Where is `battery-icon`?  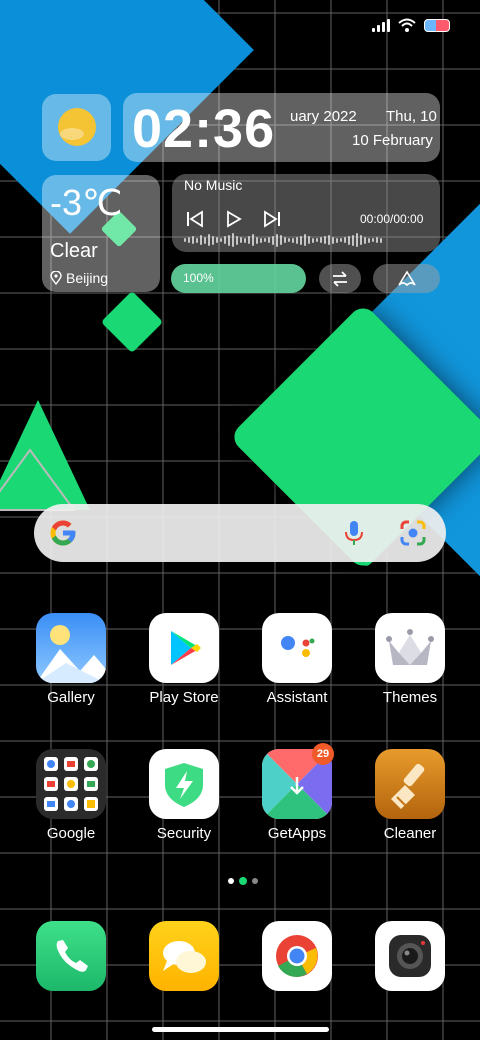
battery-icon is located at coordinates (437, 25).